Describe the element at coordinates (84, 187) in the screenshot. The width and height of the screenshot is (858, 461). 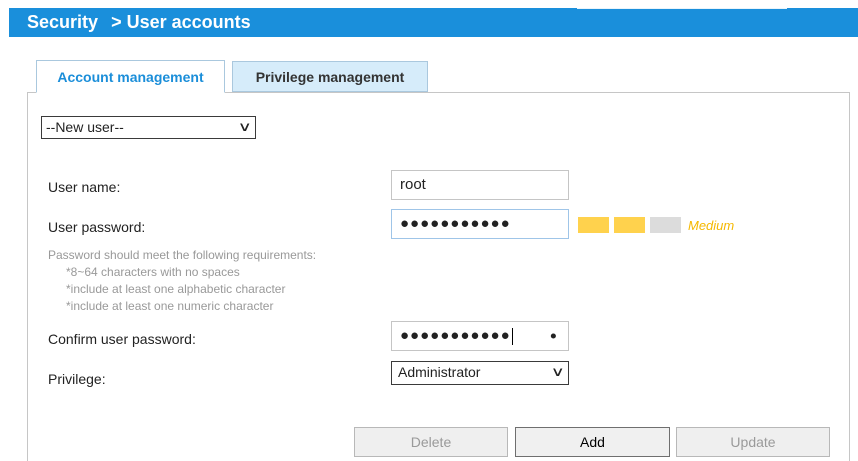
I see `username-label: User name:` at that location.